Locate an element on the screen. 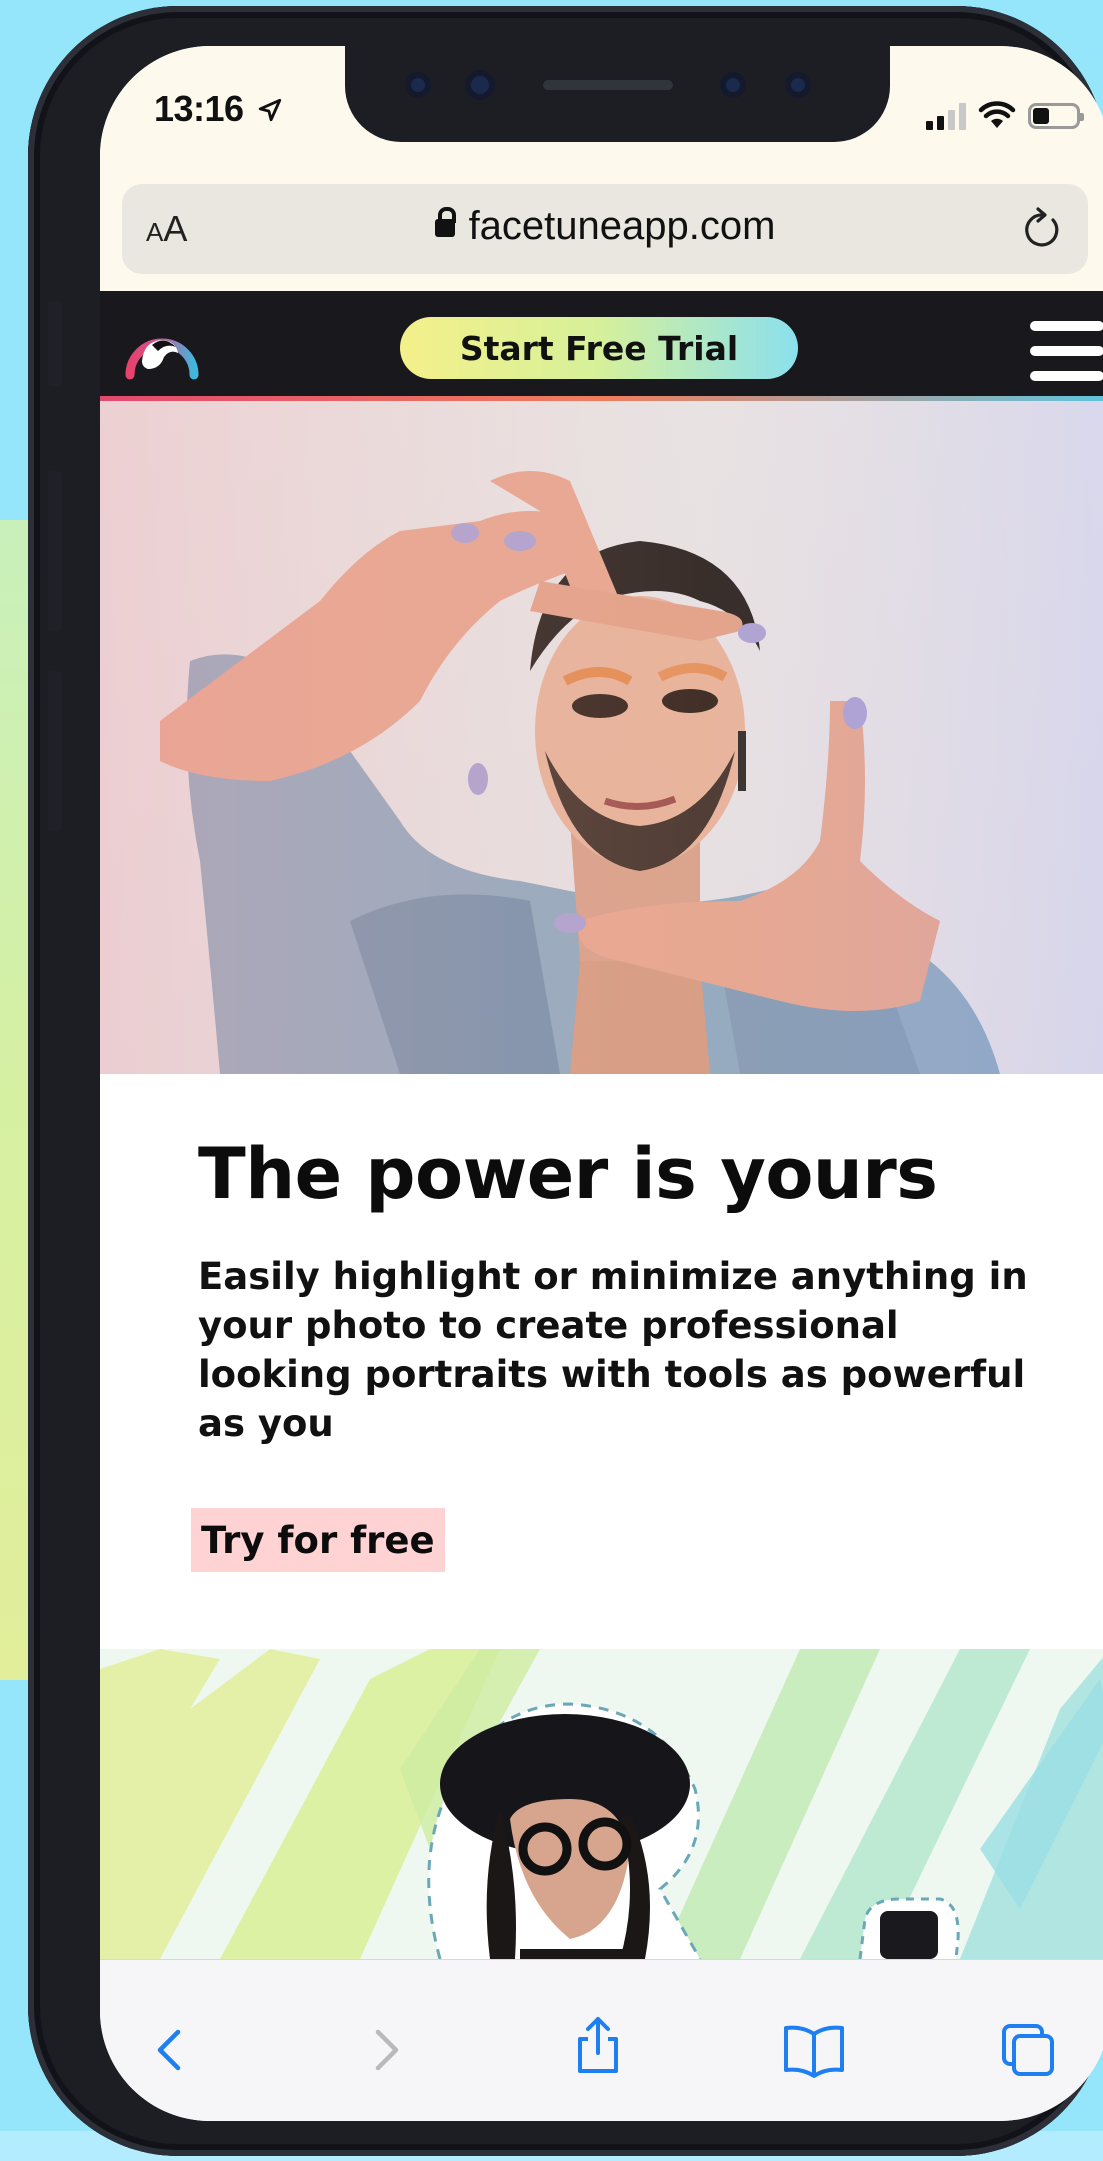 Image resolution: width=1103 pixels, height=2161 pixels. status-icons is located at coordinates (1005, 116).